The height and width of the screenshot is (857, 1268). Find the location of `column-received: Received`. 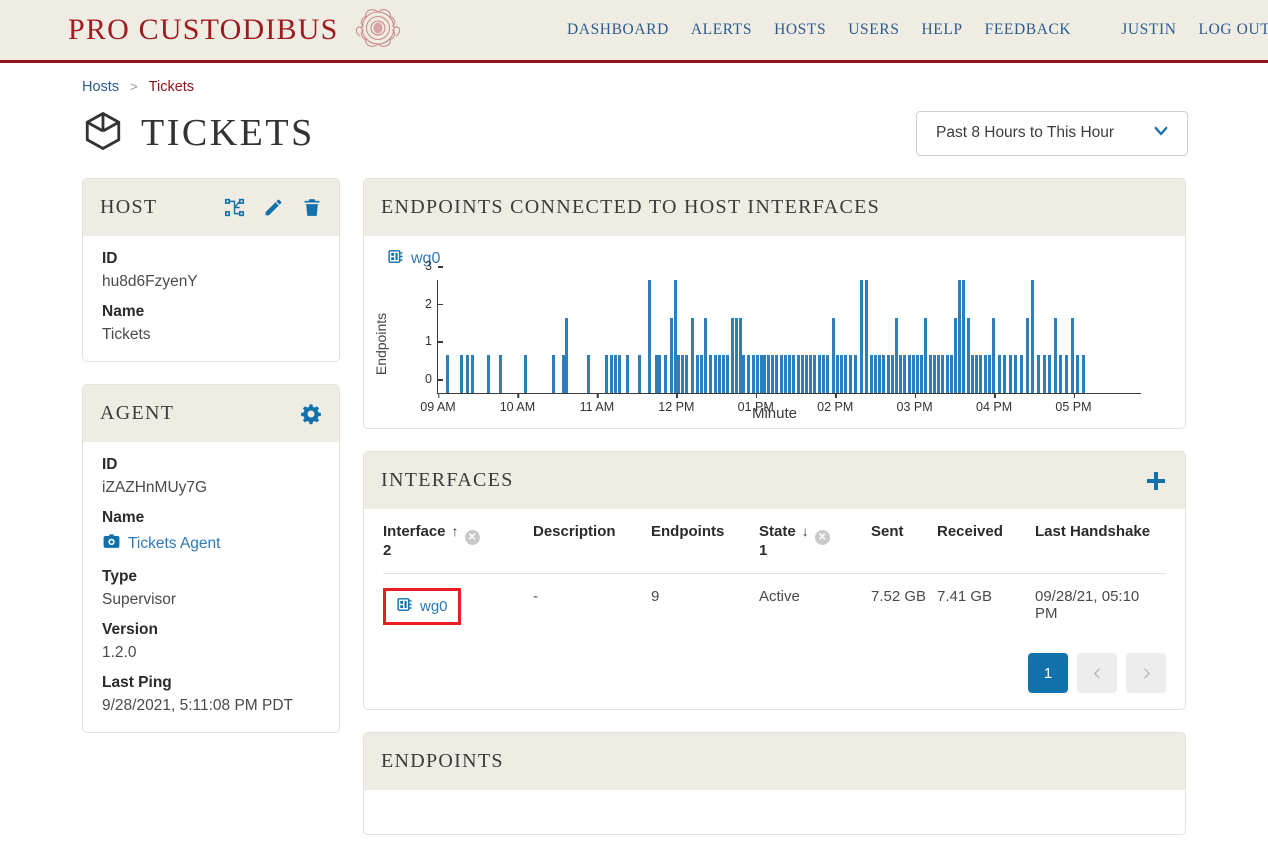

column-received: Received is located at coordinates (986, 541).